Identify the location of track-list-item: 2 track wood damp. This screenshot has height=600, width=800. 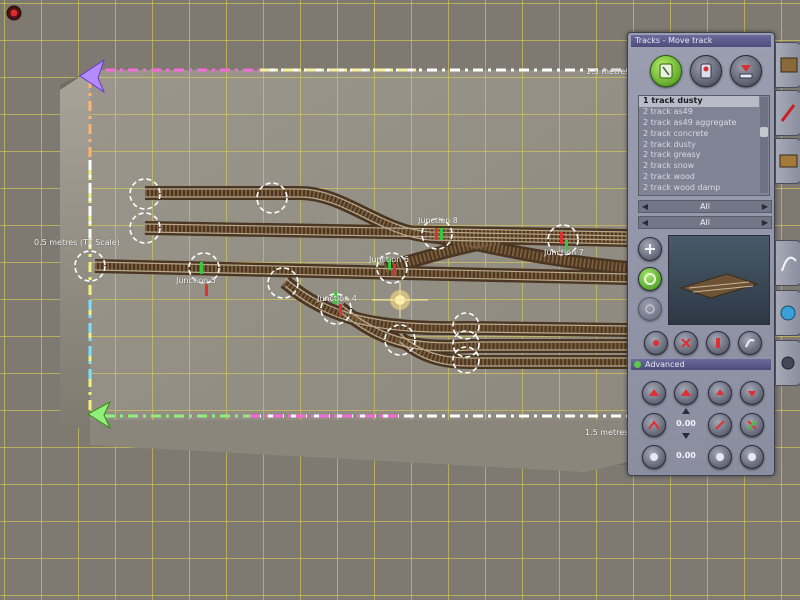
(699, 188).